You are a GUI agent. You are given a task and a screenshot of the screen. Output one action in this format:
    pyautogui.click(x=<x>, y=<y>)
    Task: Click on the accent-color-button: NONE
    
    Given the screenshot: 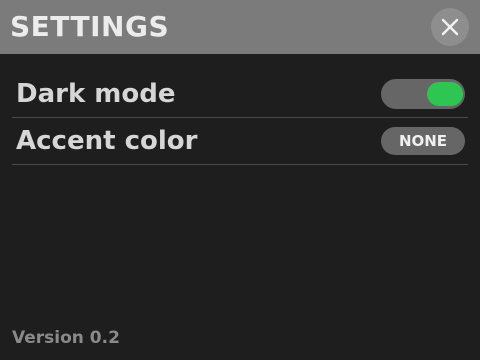 What is the action you would take?
    pyautogui.click(x=423, y=141)
    